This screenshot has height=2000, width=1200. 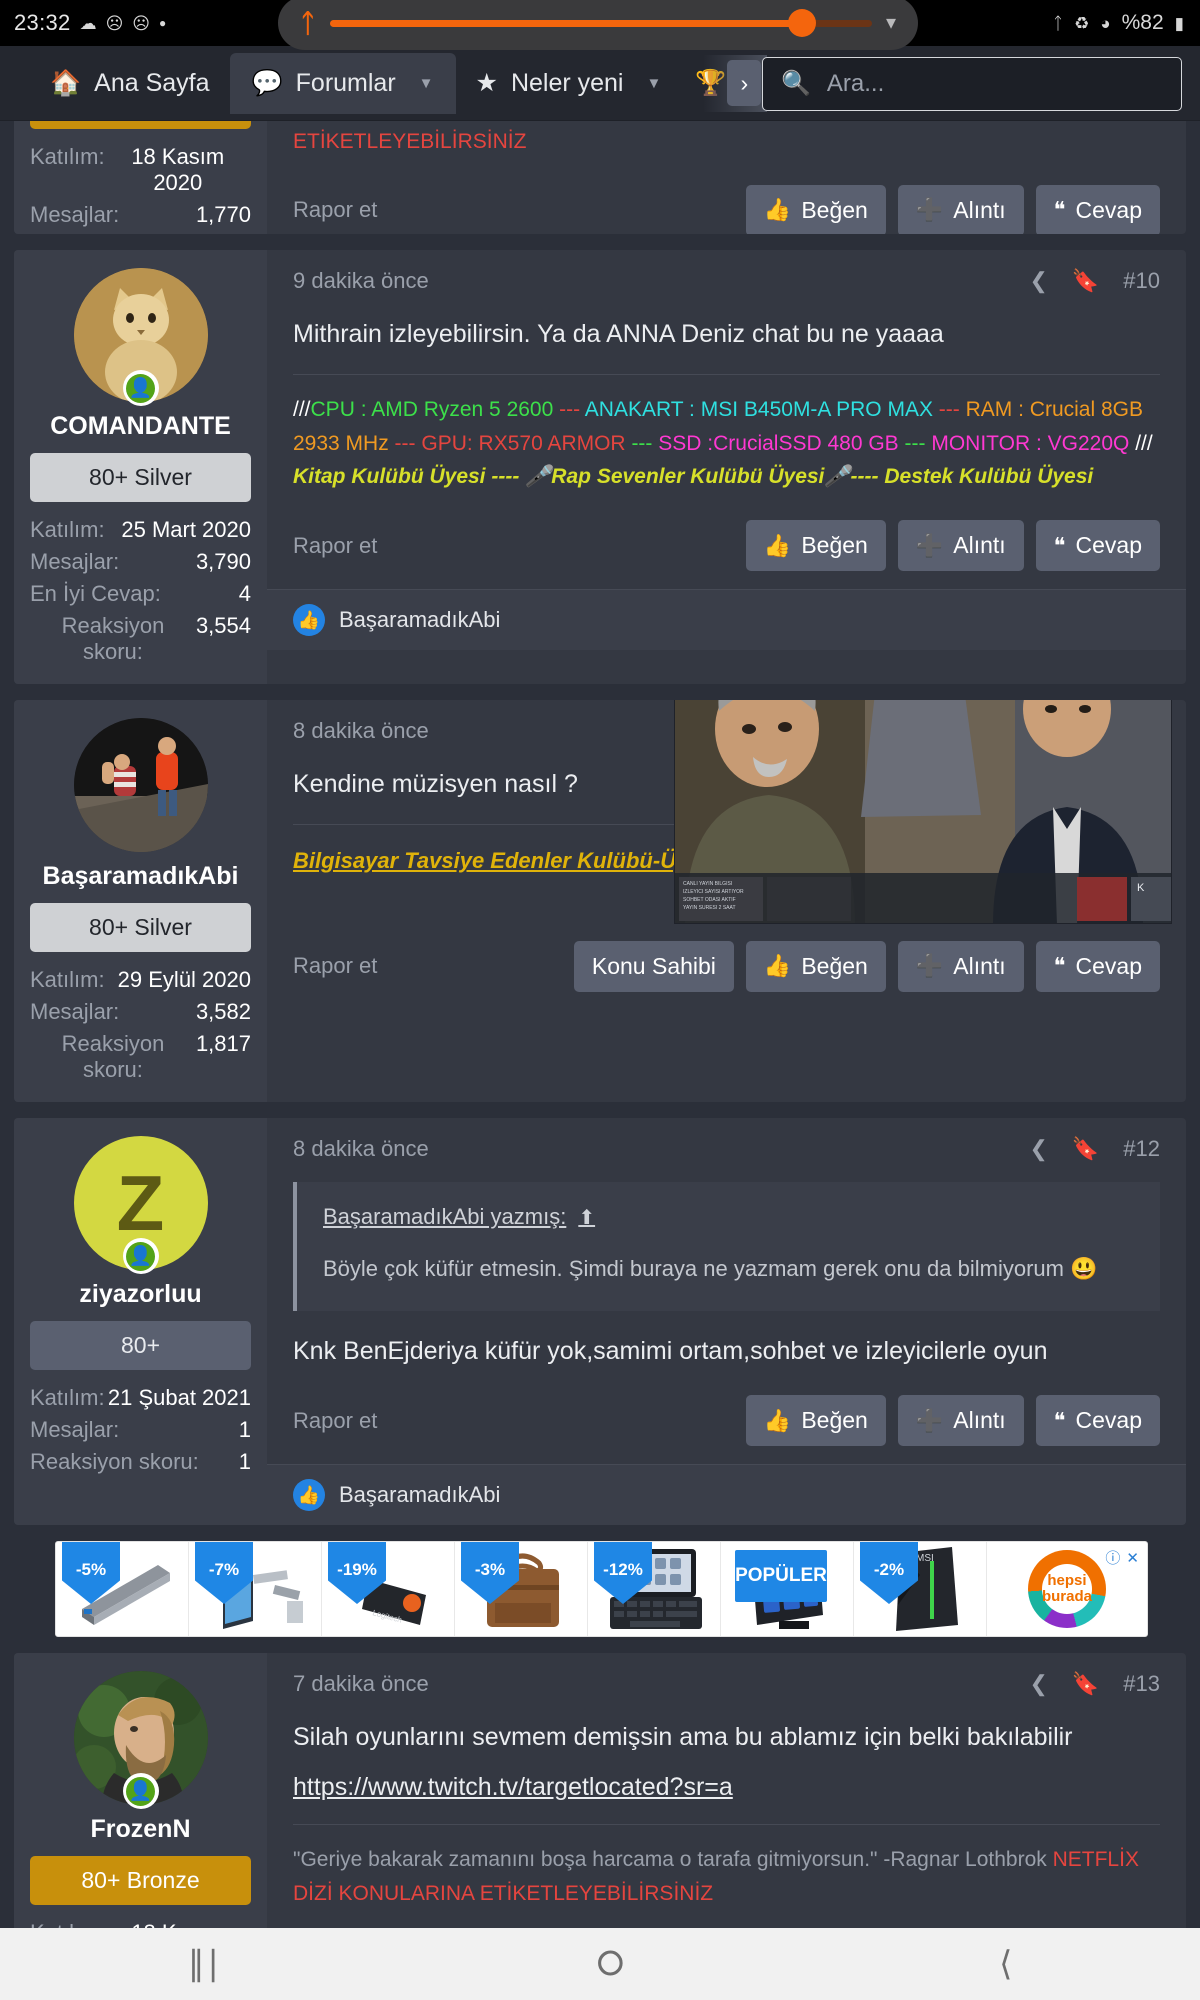 What do you see at coordinates (140, 426) in the screenshot?
I see `username: COMANDANTE` at bounding box center [140, 426].